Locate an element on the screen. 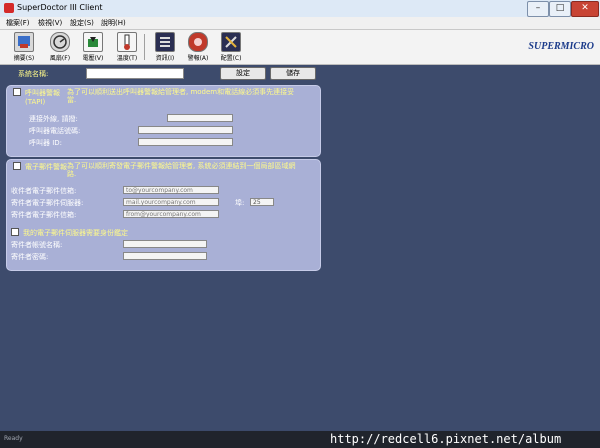  email-header: 電子郵件警報 is located at coordinates (40, 167).